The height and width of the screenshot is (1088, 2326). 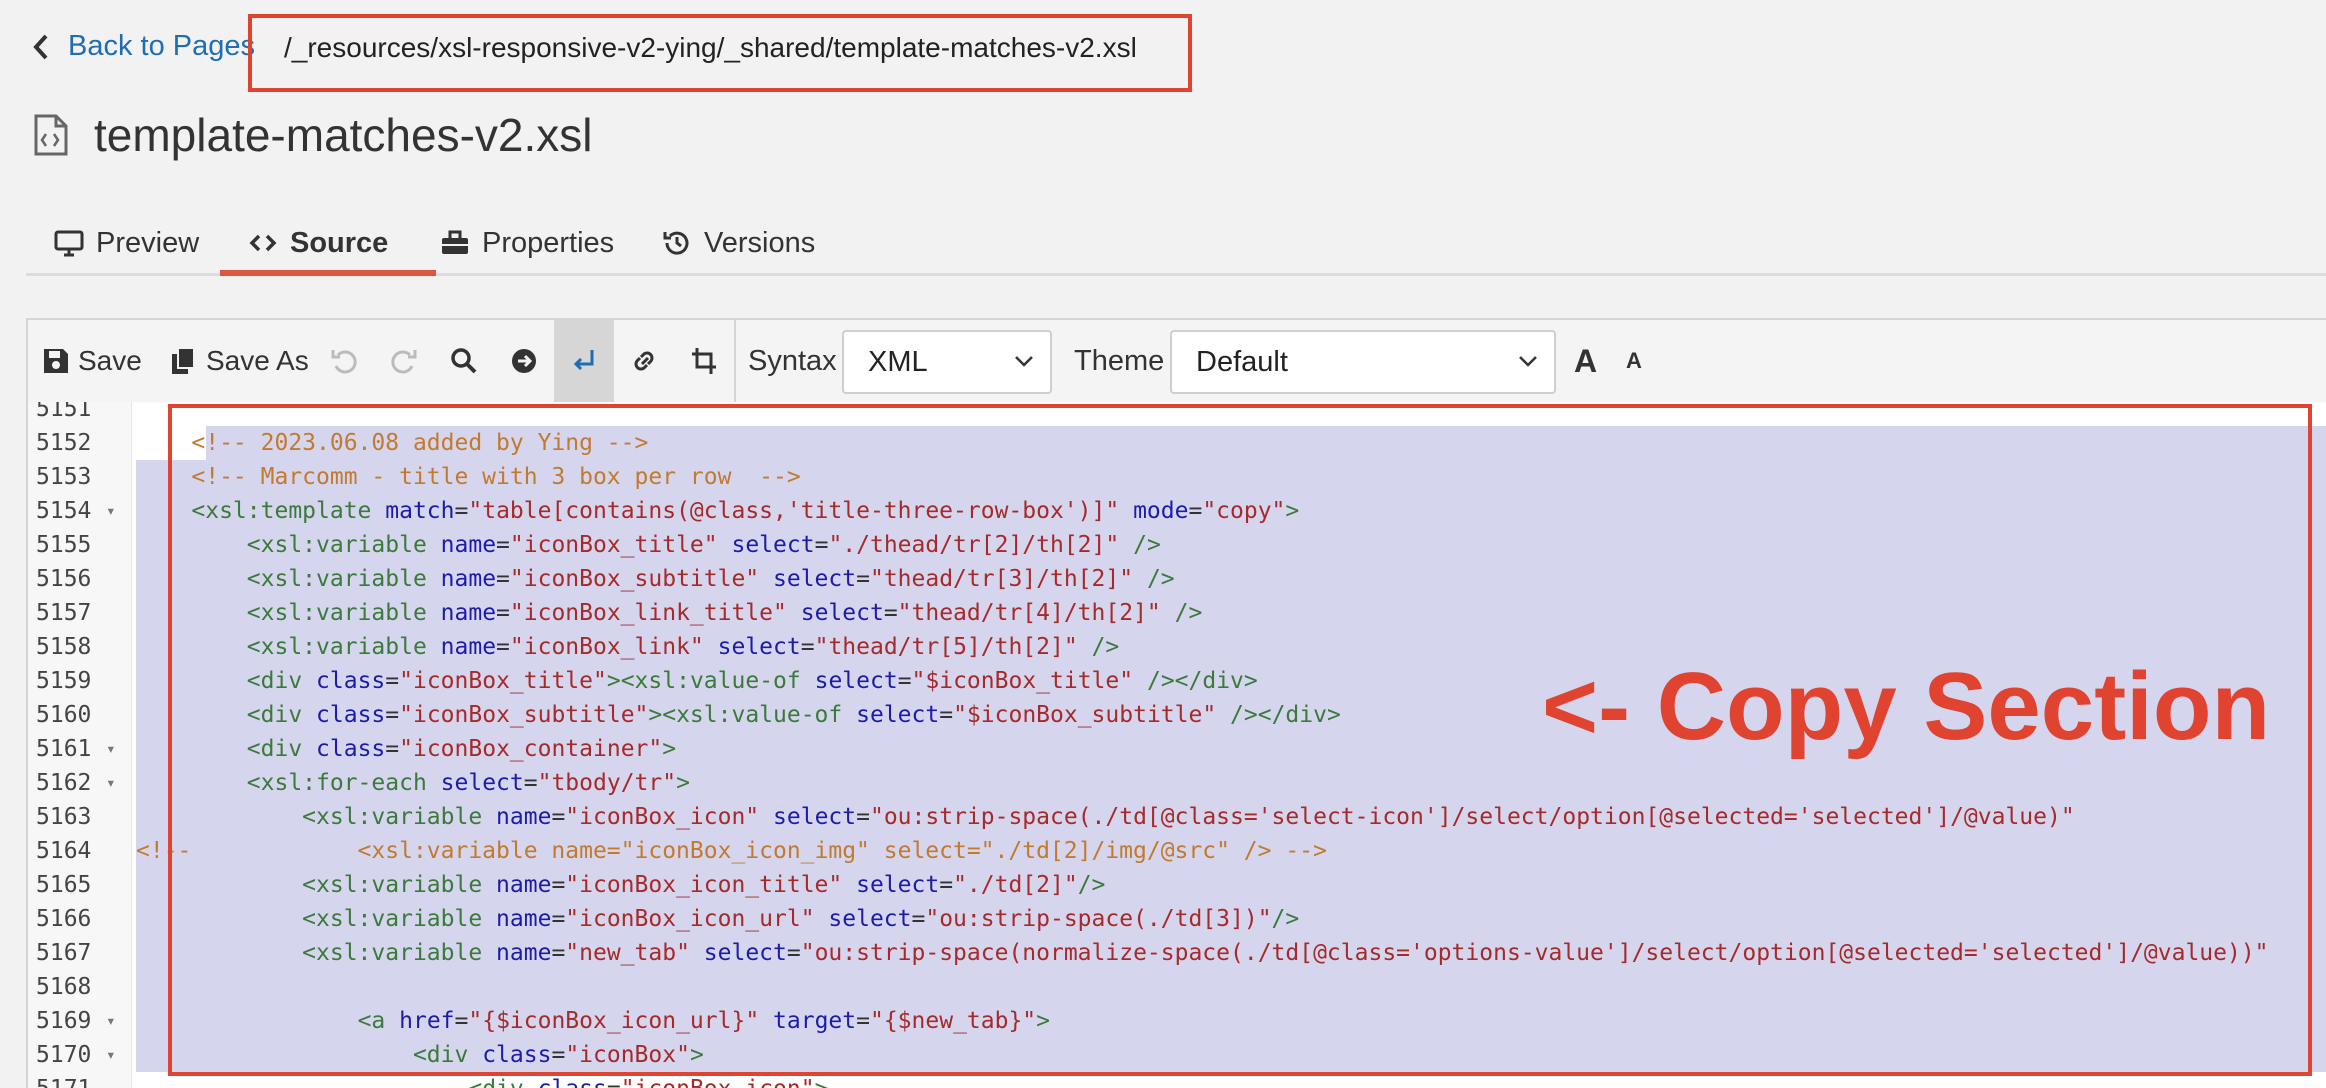 I want to click on decrease-font-button: A, so click(x=1634, y=361).